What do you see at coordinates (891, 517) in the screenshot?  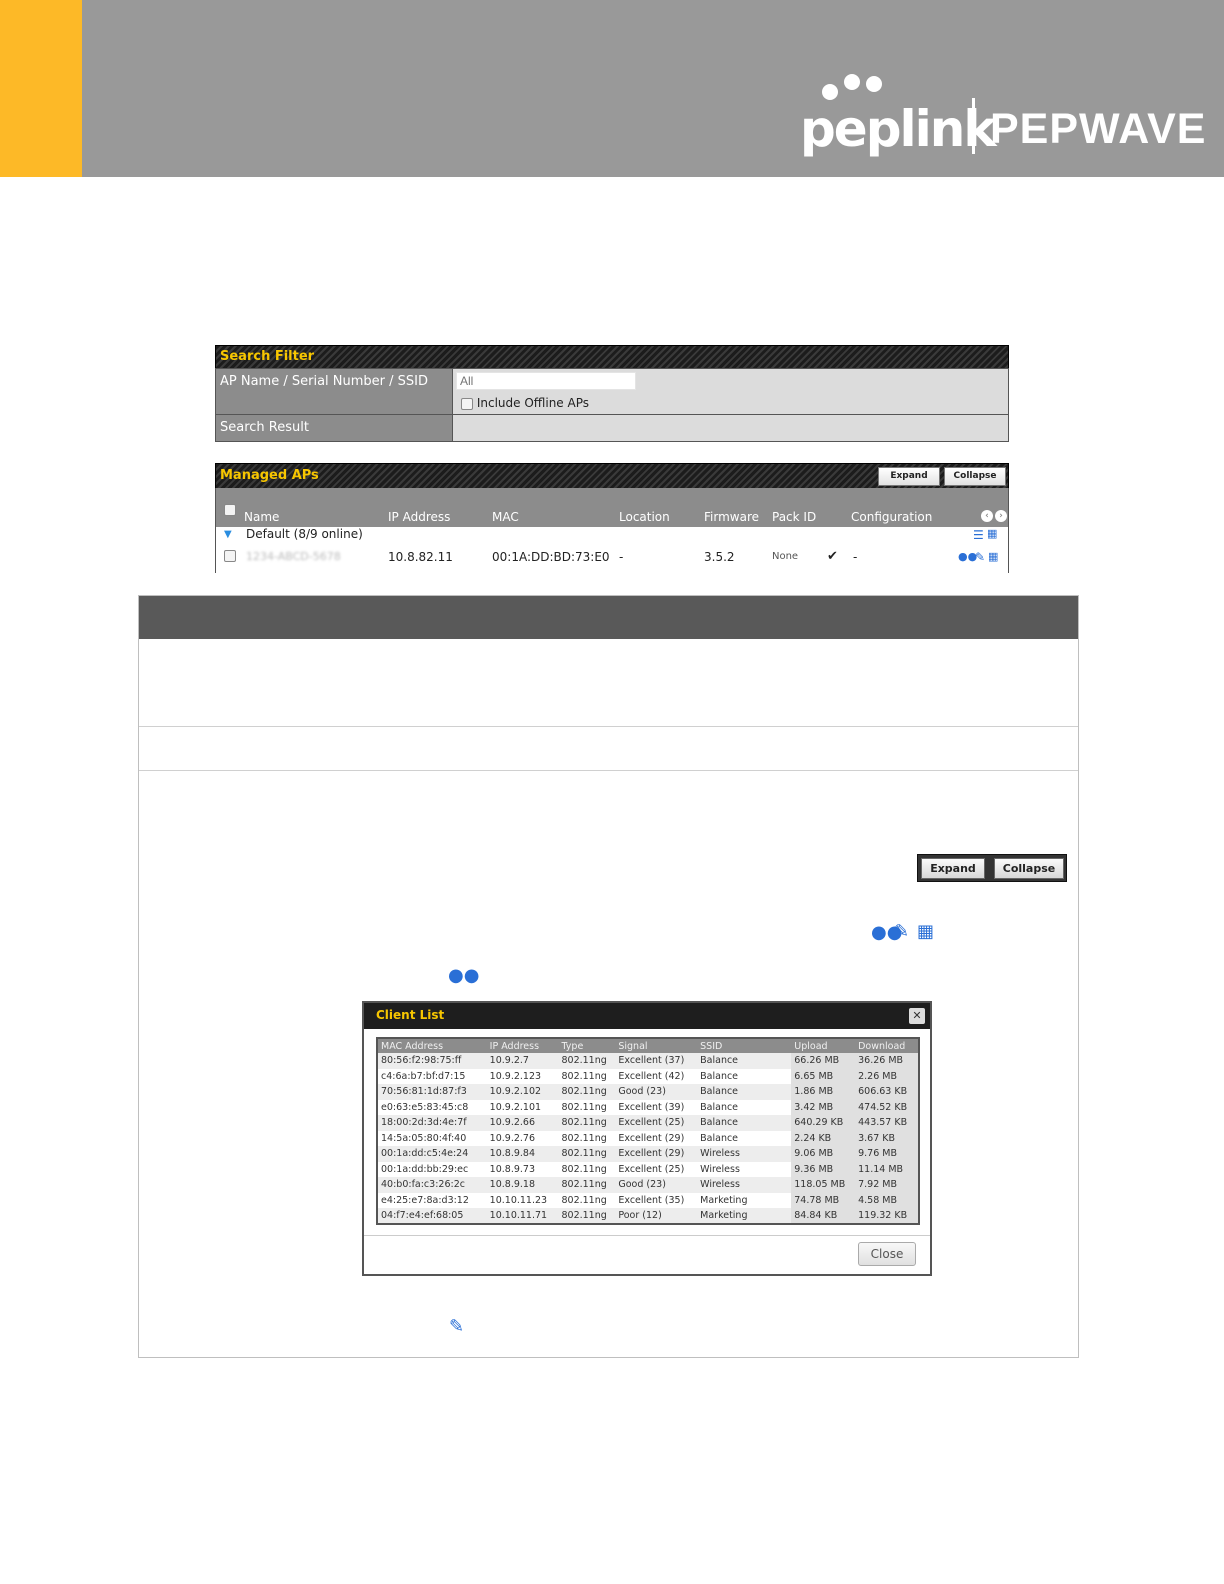 I see `col-configuration: Configuration` at bounding box center [891, 517].